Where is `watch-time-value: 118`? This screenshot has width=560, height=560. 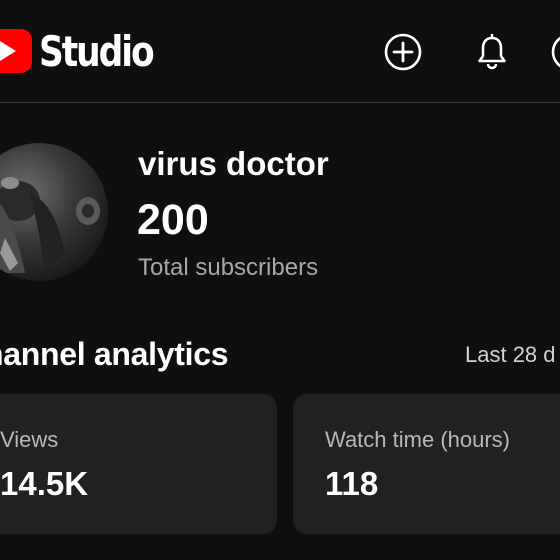 watch-time-value: 118 is located at coordinates (352, 483).